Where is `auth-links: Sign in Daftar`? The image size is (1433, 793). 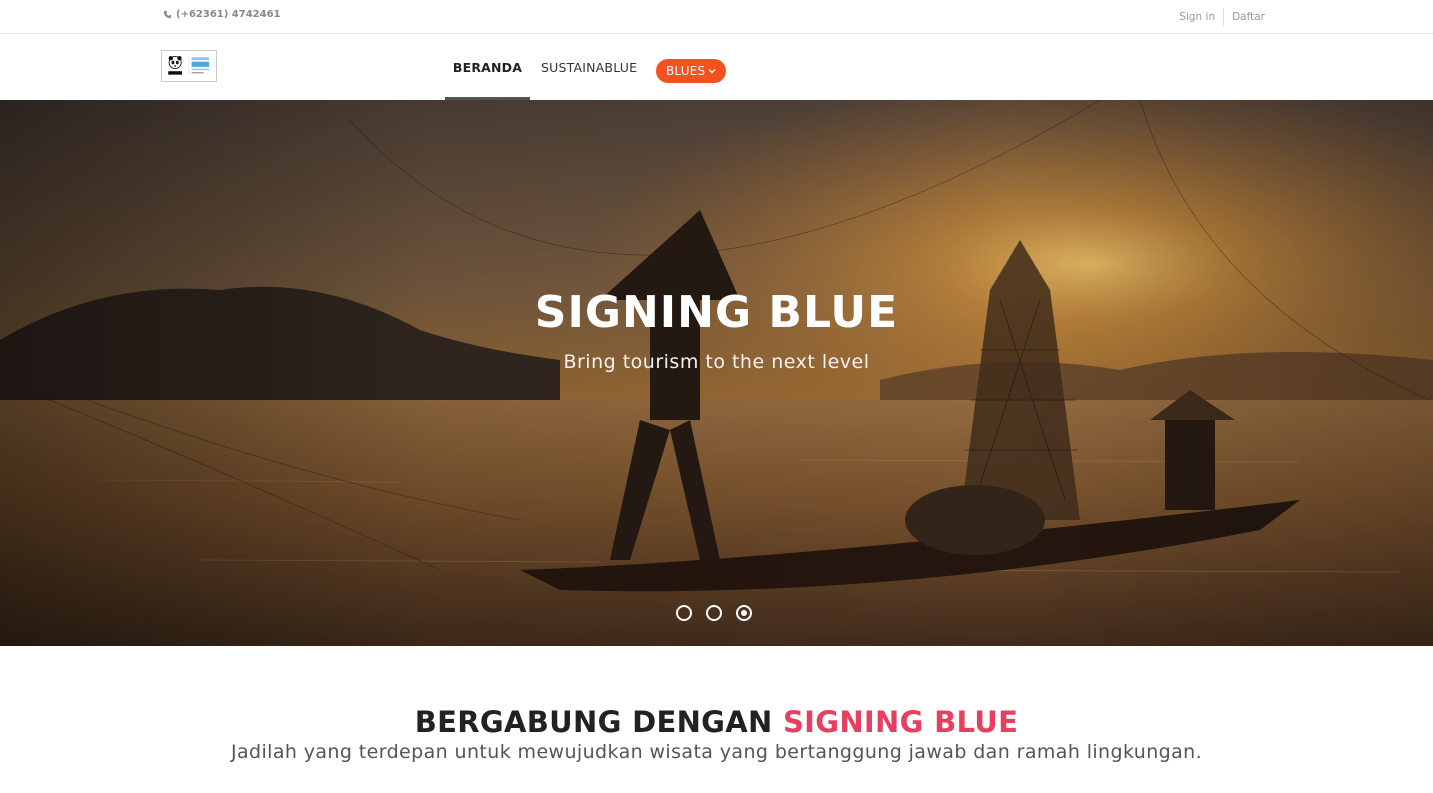
auth-links: Sign in Daftar is located at coordinates (1222, 17).